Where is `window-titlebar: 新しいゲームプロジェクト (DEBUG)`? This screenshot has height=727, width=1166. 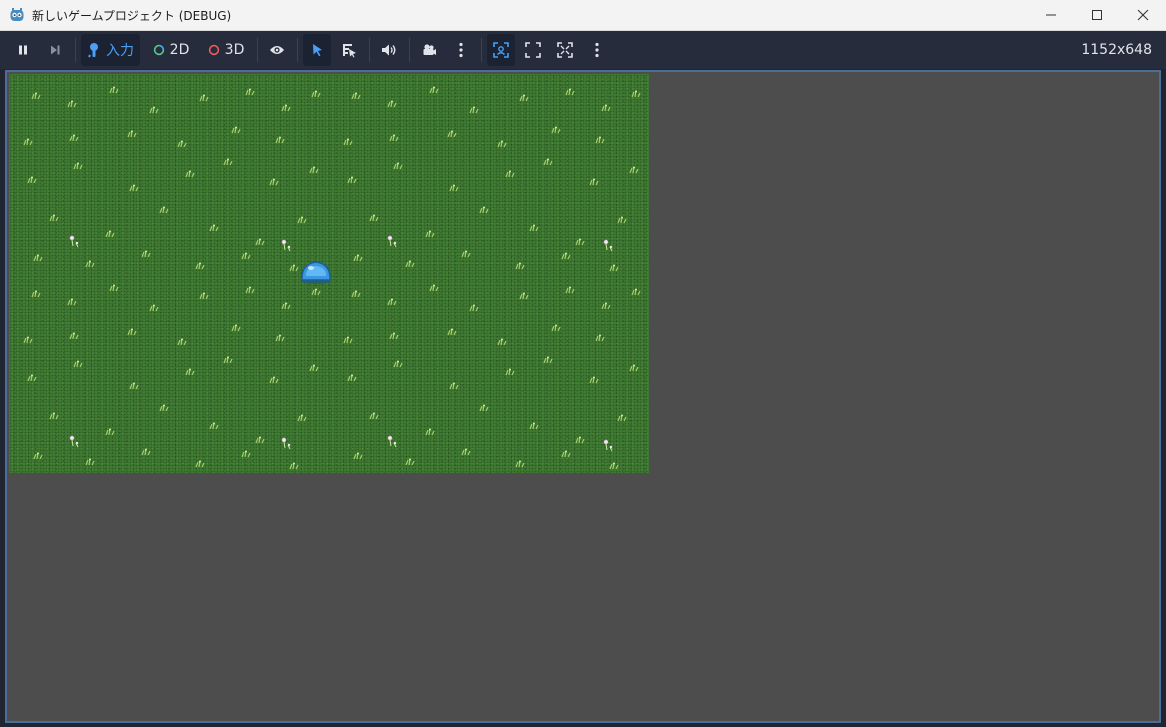 window-titlebar: 新しいゲームプロジェクト (DEBUG) is located at coordinates (583, 15).